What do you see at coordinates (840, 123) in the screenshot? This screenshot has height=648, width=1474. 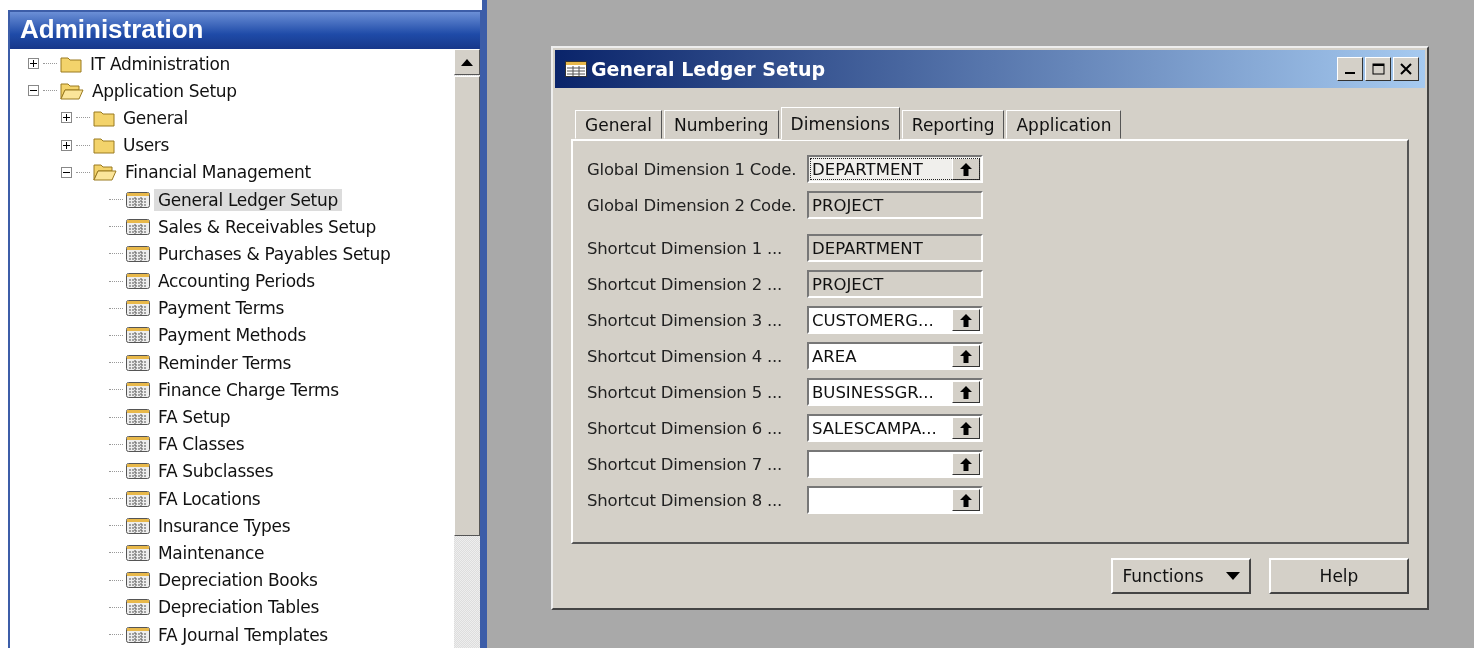 I see `tab: Dimensions` at bounding box center [840, 123].